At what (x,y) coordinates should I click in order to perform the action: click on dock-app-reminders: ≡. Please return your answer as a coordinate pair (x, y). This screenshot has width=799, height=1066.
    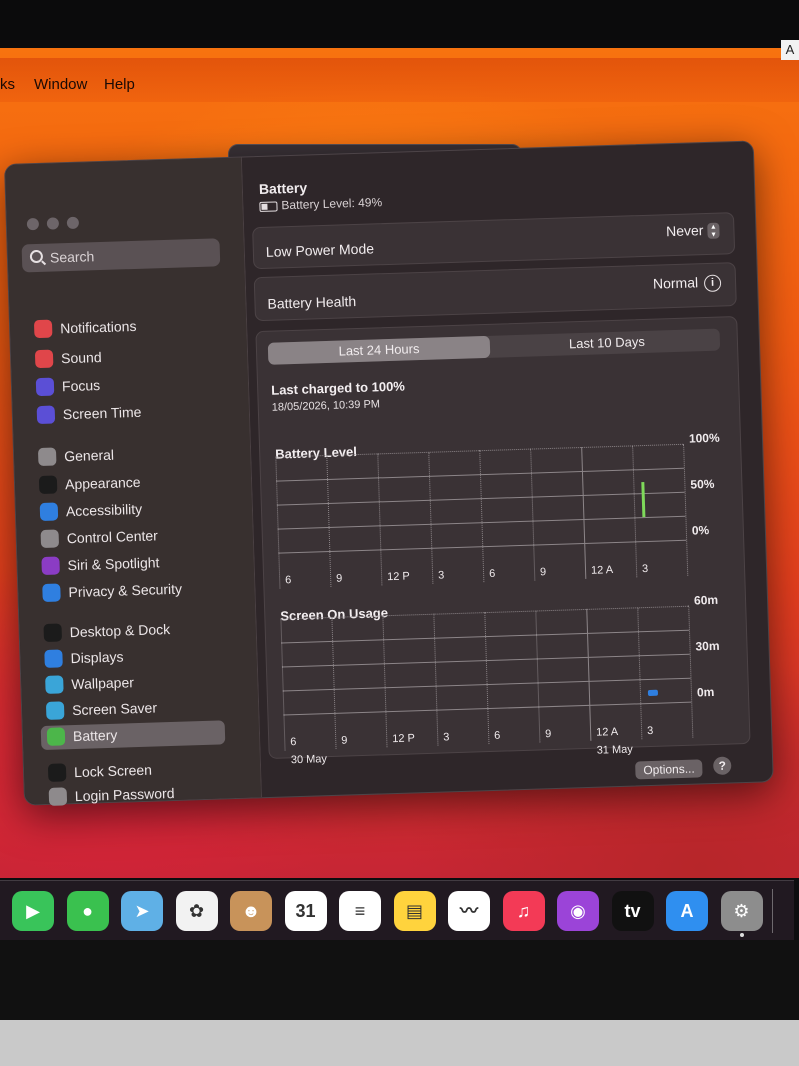
    Looking at the image, I should click on (360, 911).